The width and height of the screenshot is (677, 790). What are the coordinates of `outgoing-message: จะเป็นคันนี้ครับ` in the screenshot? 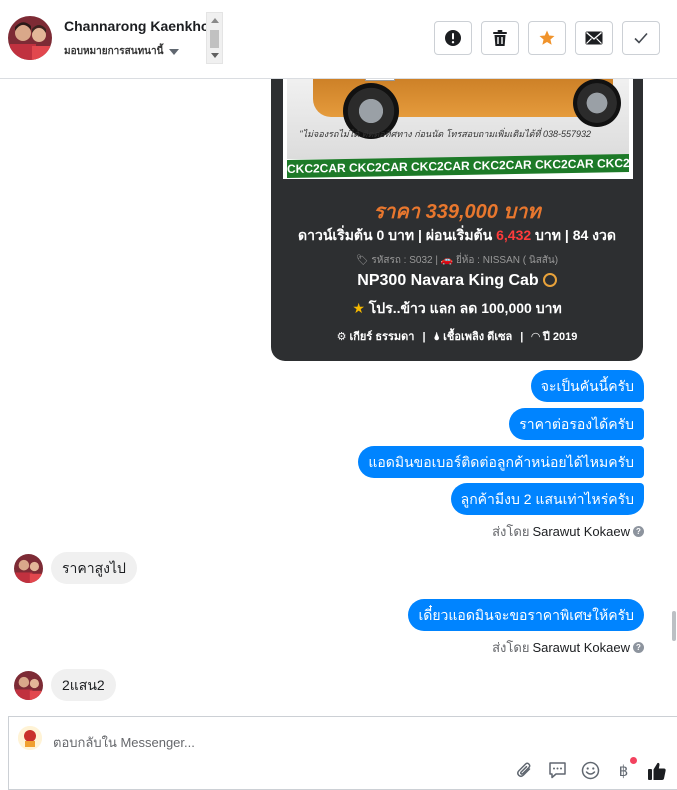 It's located at (587, 386).